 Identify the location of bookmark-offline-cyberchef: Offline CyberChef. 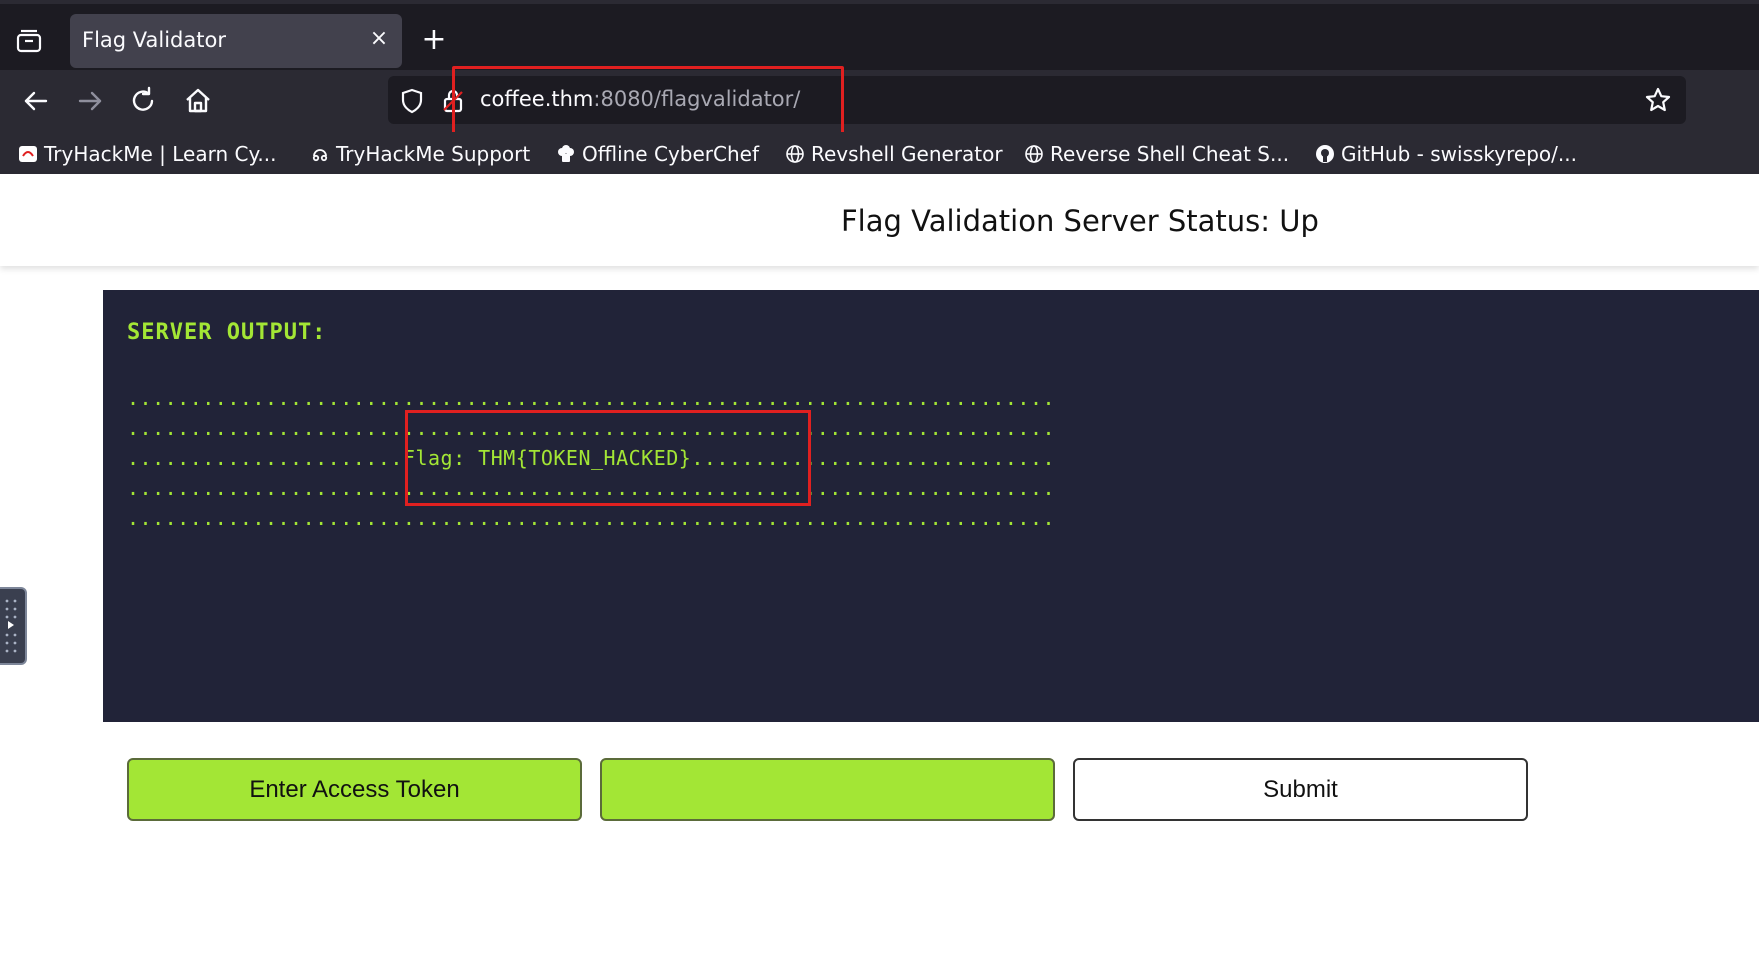
(657, 154).